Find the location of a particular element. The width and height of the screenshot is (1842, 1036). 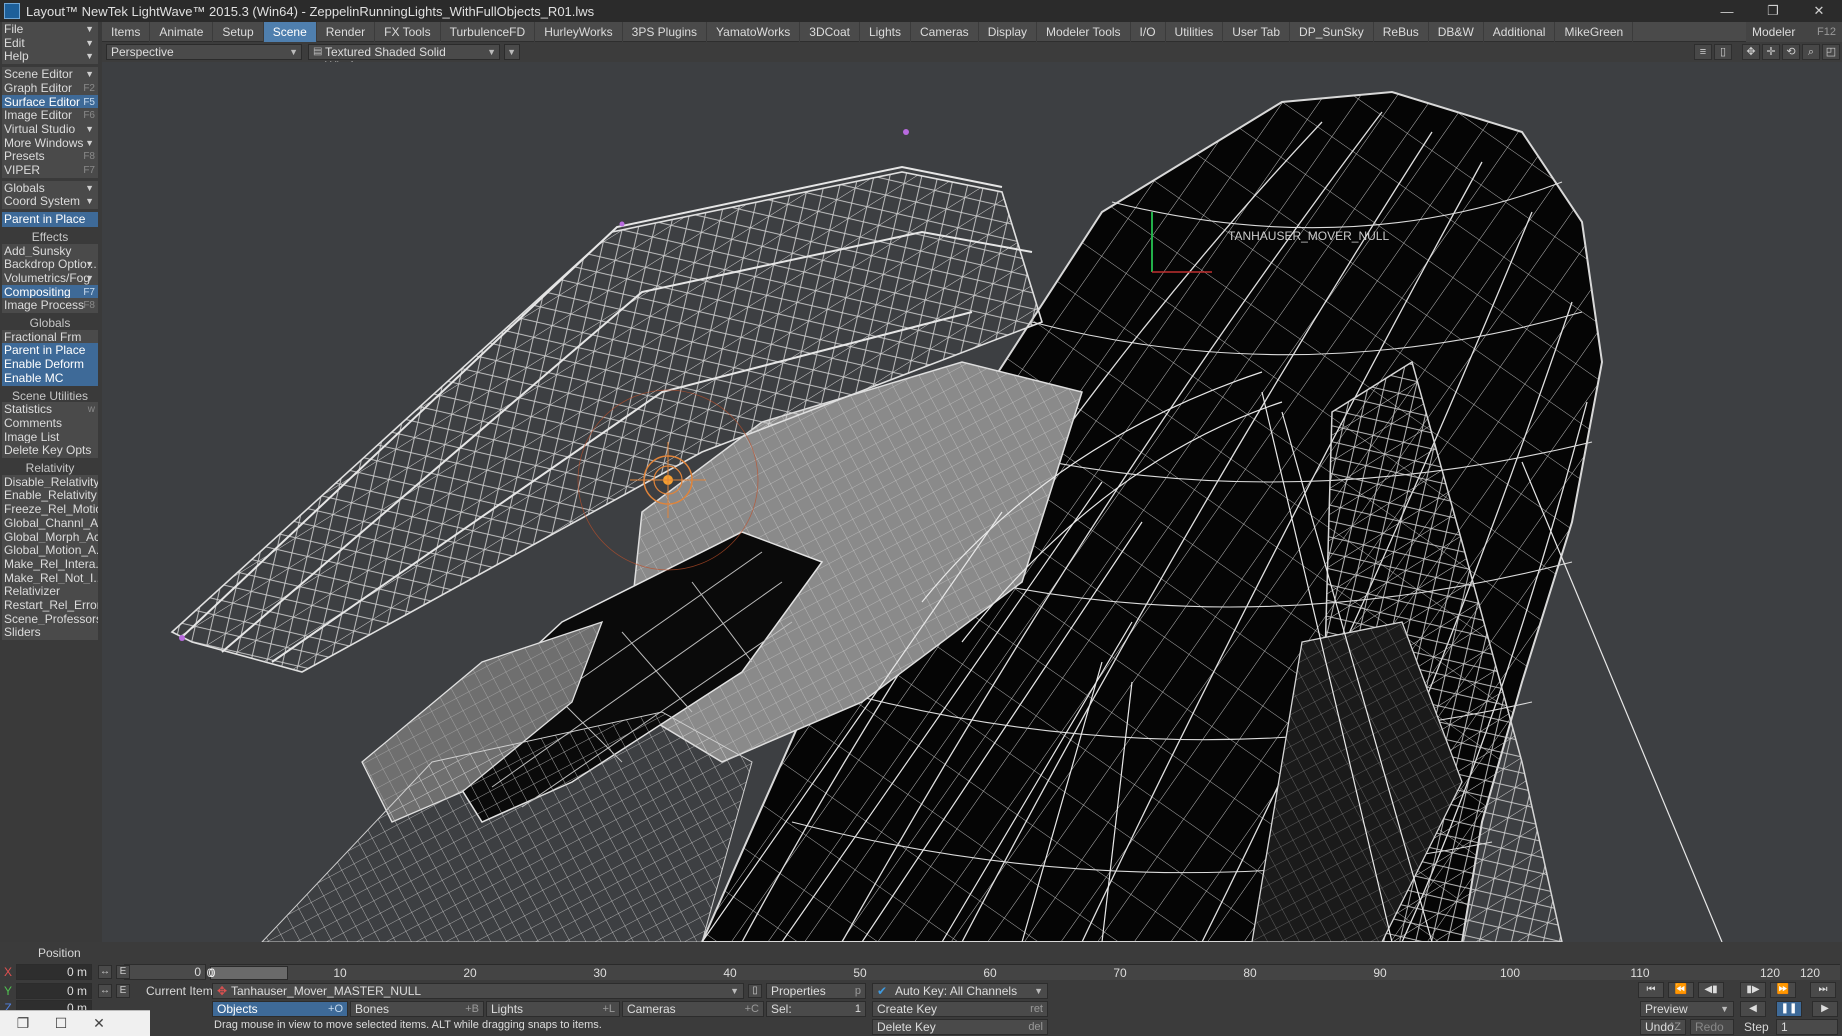

x-position-field: 0 m is located at coordinates (54, 972).